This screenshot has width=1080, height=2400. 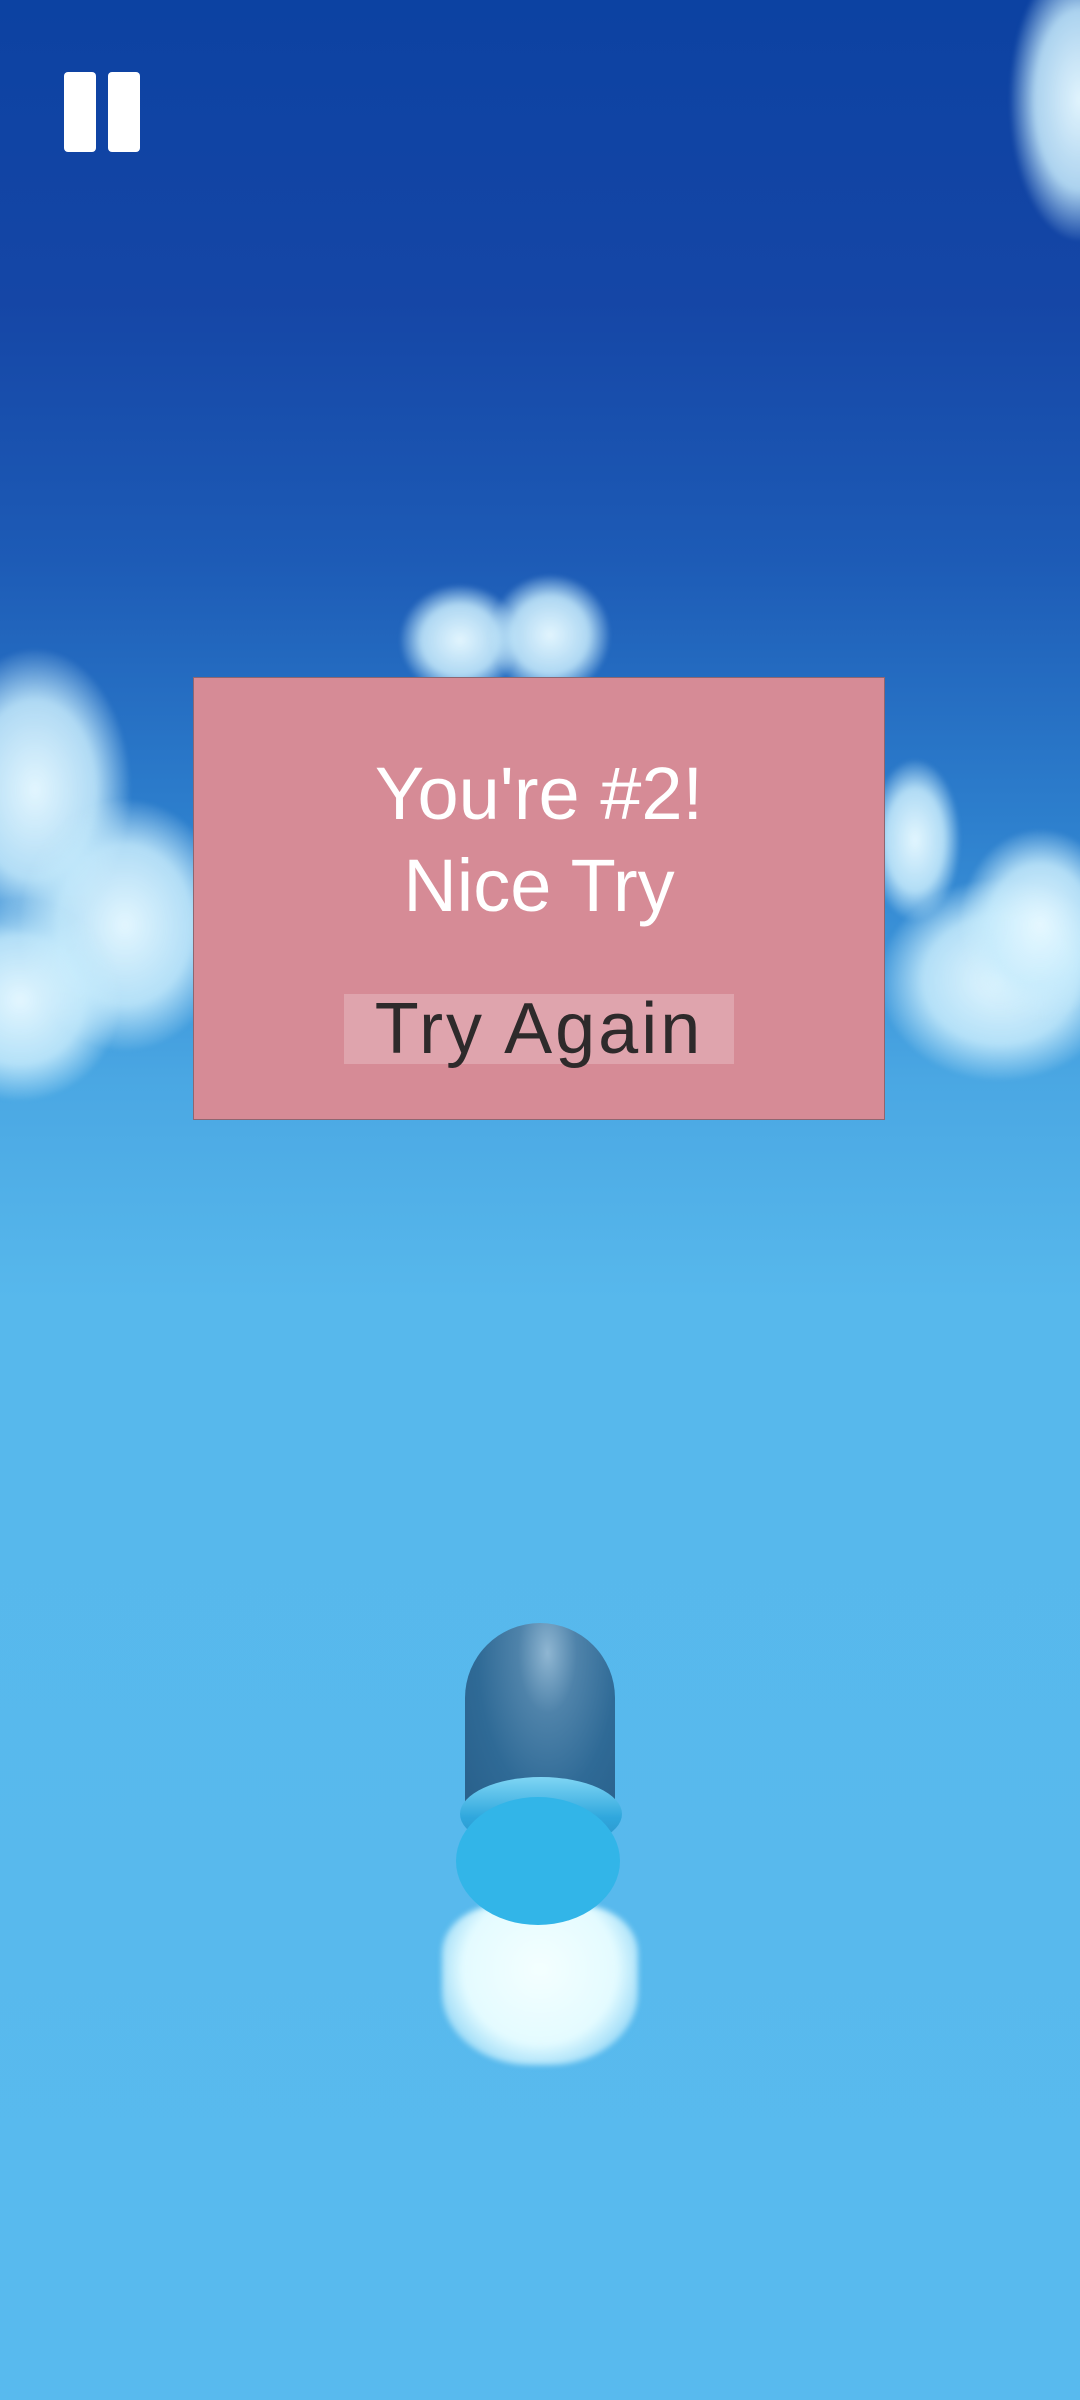 I want to click on player-character, so click(x=540, y=1845).